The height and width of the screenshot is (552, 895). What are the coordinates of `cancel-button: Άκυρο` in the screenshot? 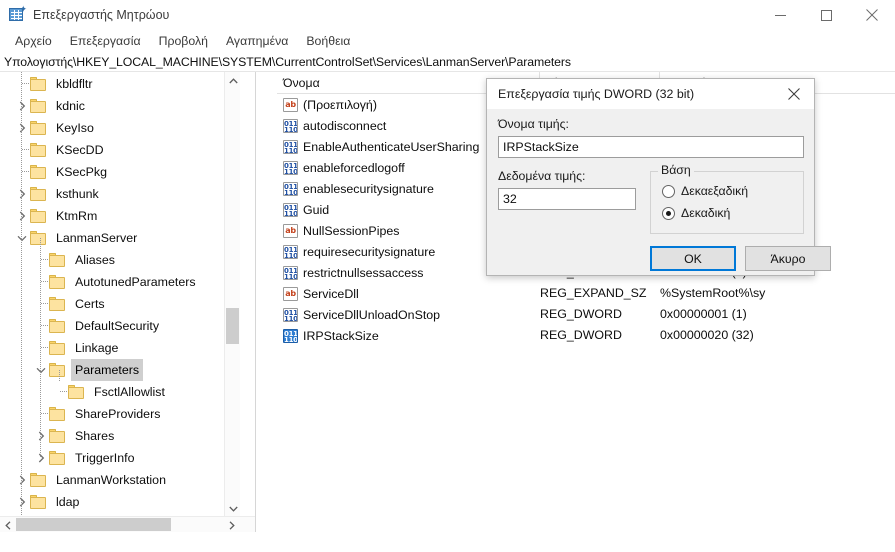 It's located at (788, 258).